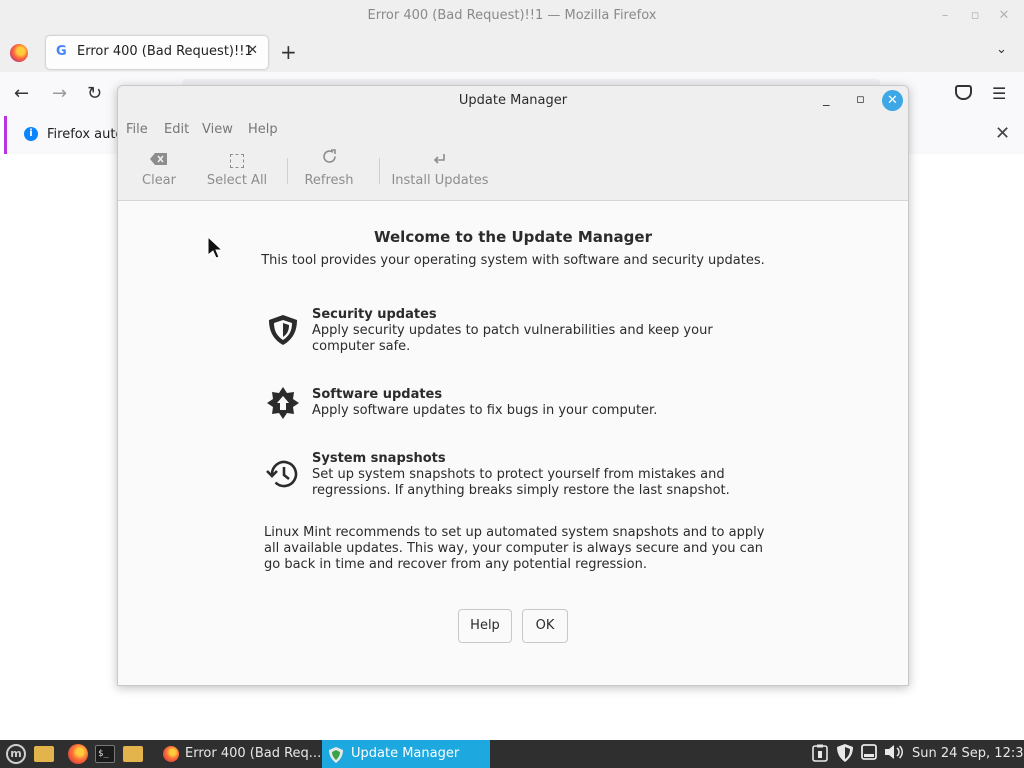 Image resolution: width=1024 pixels, height=768 pixels. What do you see at coordinates (176, 129) in the screenshot?
I see `menu-edit: Edit` at bounding box center [176, 129].